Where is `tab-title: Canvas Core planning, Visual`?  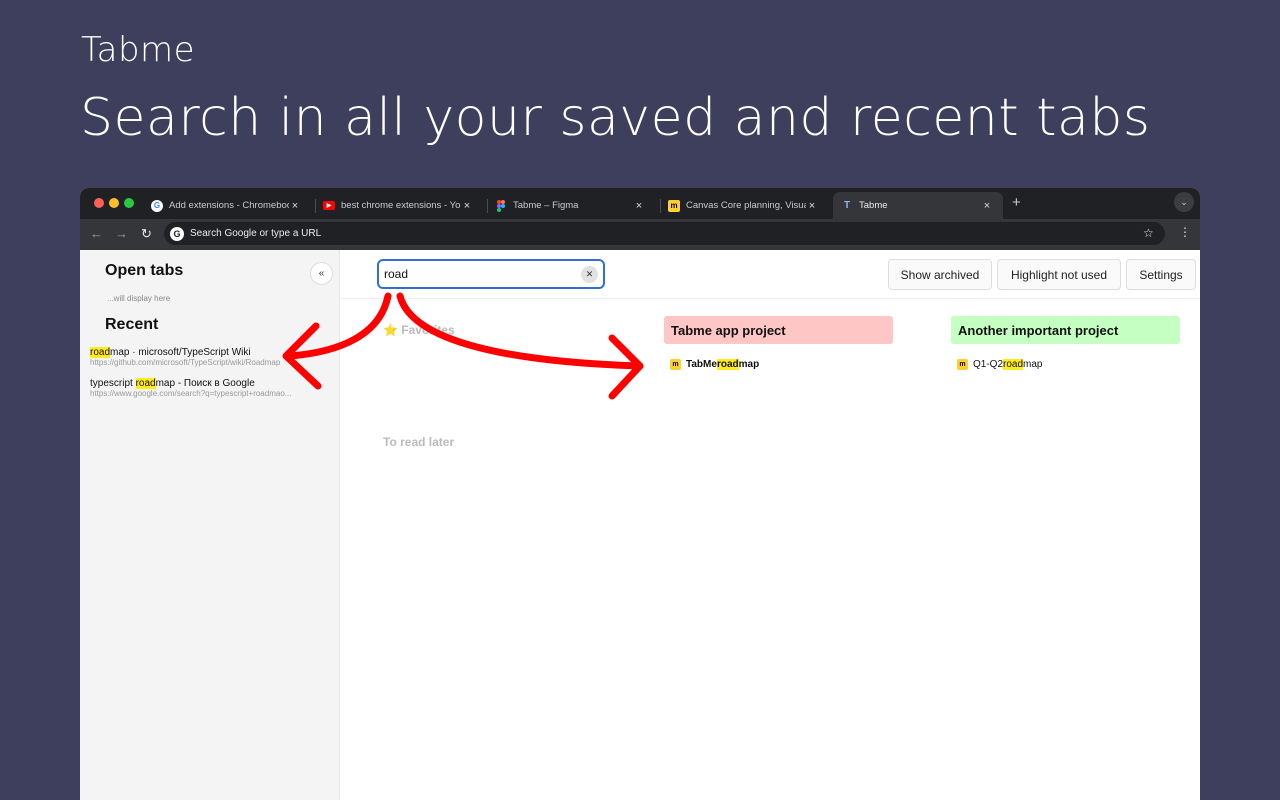
tab-title: Canvas Core planning, Visual is located at coordinates (746, 205).